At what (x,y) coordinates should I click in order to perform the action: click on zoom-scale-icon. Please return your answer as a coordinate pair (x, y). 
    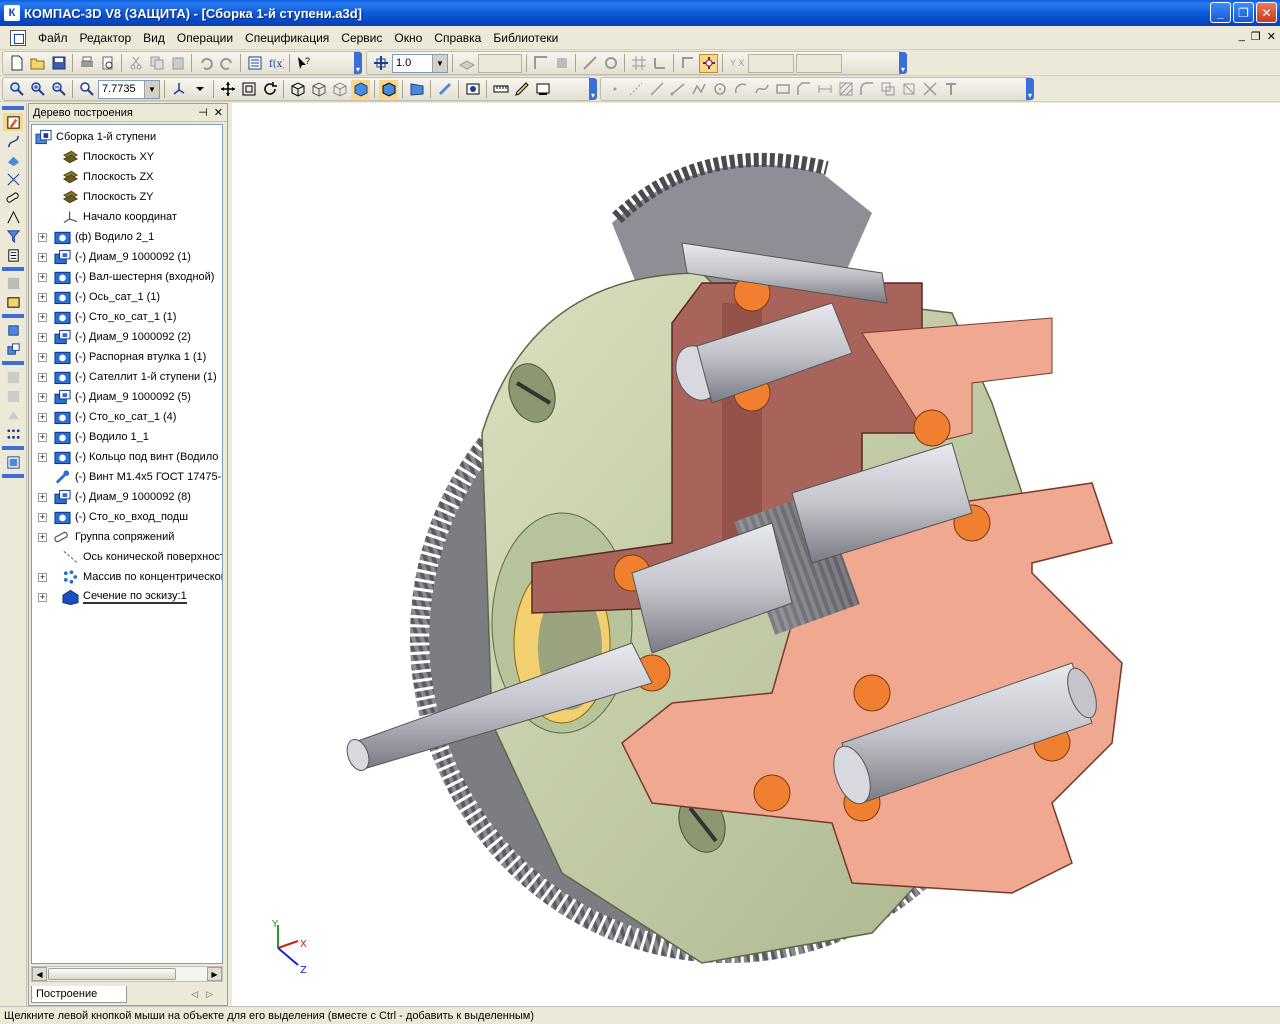
    Looking at the image, I should click on (86, 89).